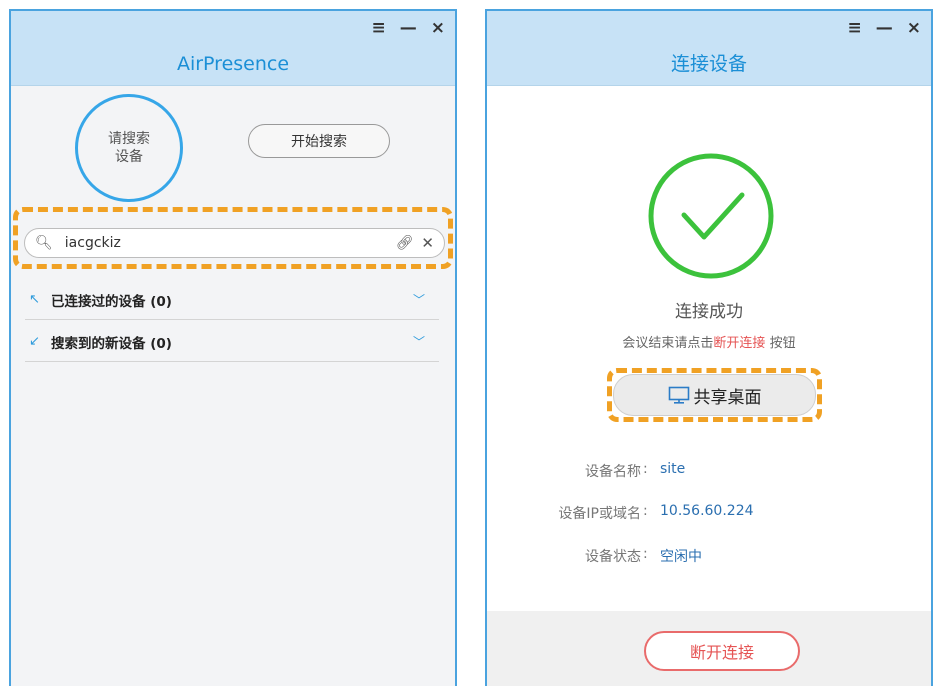 This screenshot has width=936, height=686. Describe the element at coordinates (34, 341) in the screenshot. I see `new-devices-icon: ↙` at that location.